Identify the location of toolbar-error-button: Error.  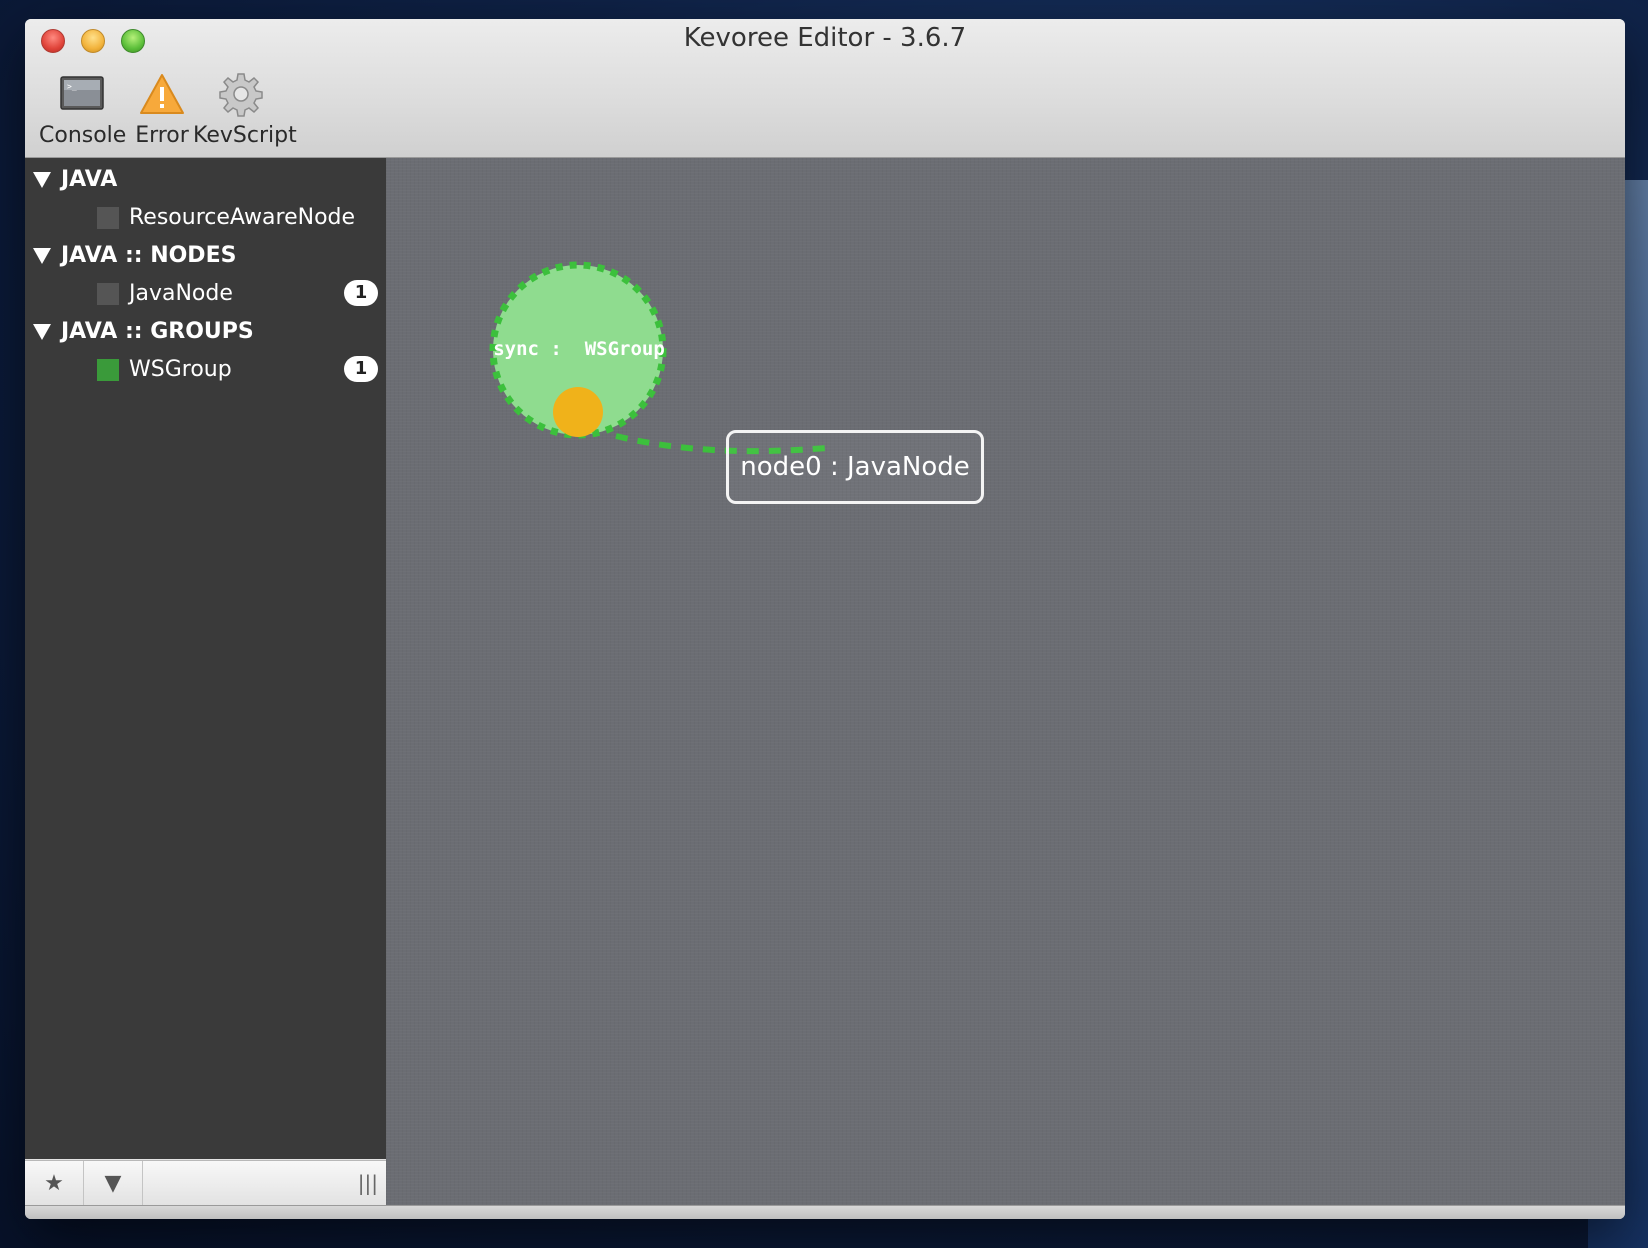
(162, 111).